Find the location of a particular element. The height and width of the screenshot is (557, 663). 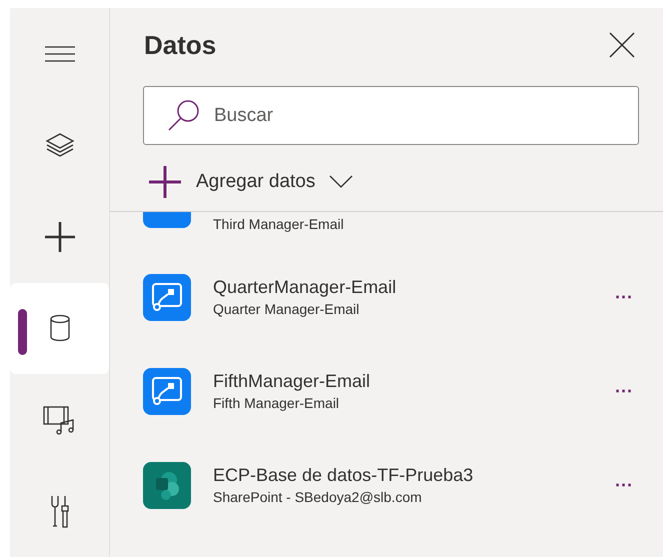

data-source-subtitle: Third Manager-Email is located at coordinates (279, 225).